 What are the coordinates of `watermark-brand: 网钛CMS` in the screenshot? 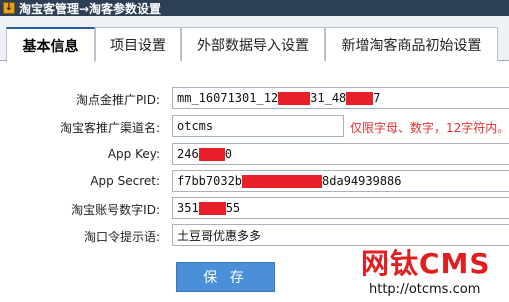 It's located at (426, 263).